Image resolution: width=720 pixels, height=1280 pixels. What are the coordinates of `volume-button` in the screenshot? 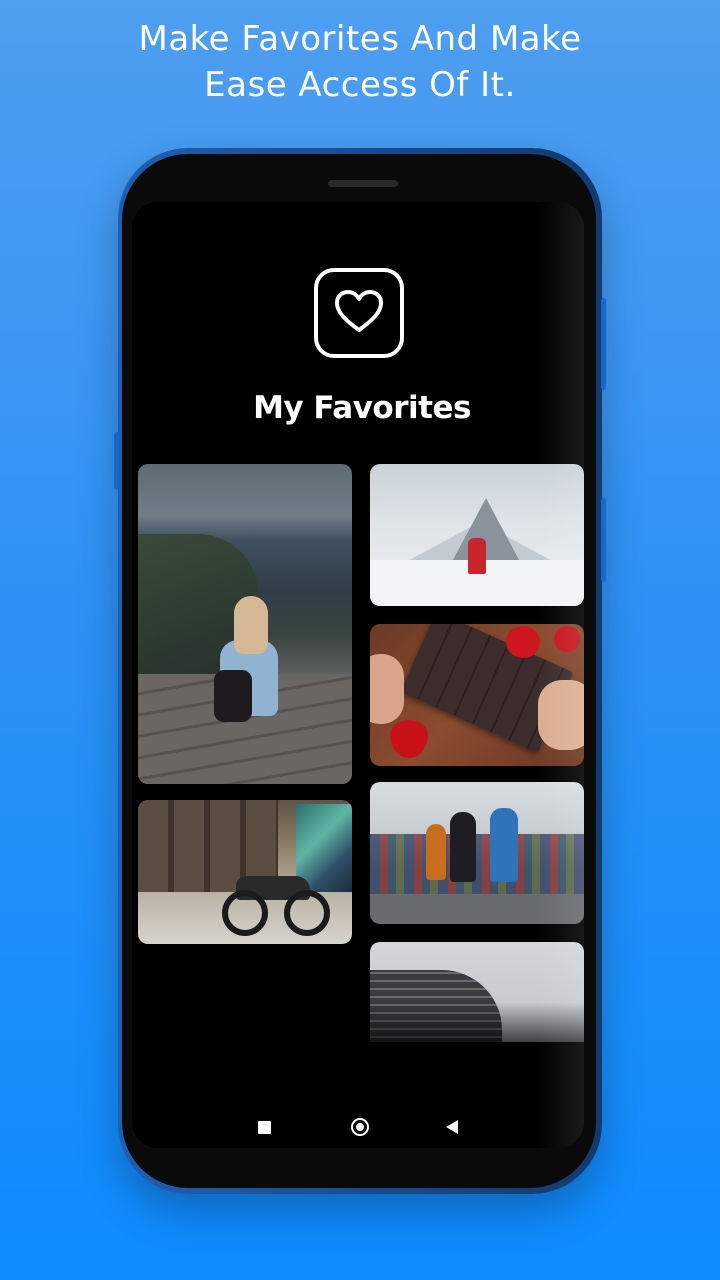 It's located at (116, 461).